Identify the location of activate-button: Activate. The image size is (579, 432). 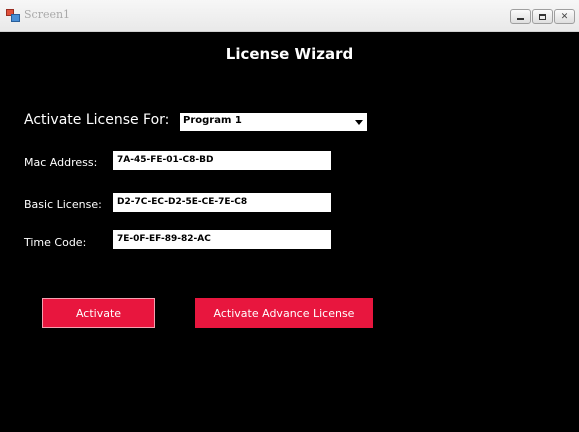
(98, 313).